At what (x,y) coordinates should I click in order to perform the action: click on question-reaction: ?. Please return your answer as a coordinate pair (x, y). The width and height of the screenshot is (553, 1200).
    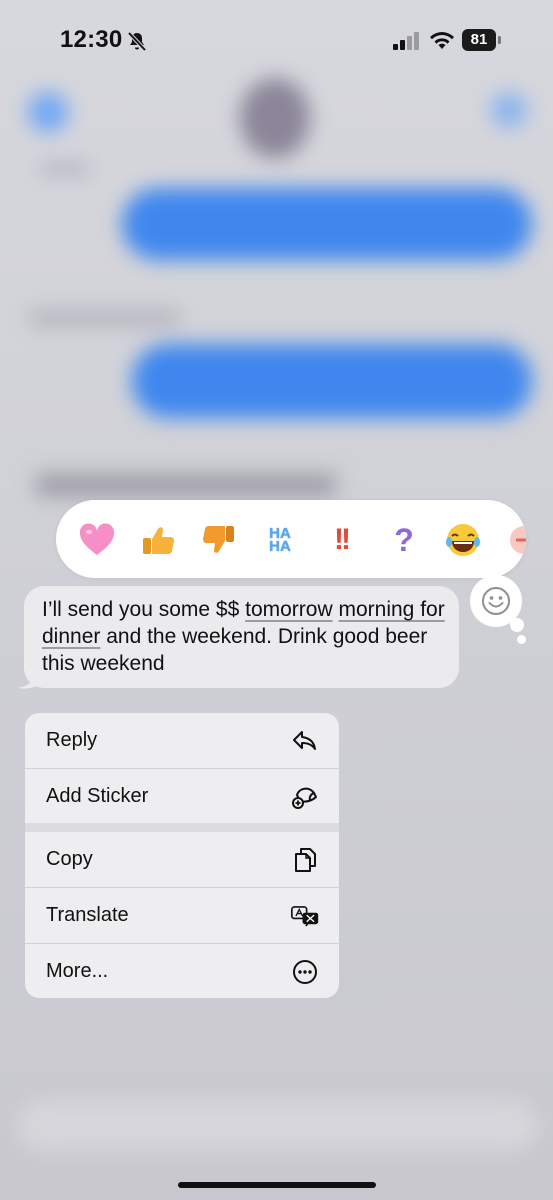
    Looking at the image, I should click on (404, 540).